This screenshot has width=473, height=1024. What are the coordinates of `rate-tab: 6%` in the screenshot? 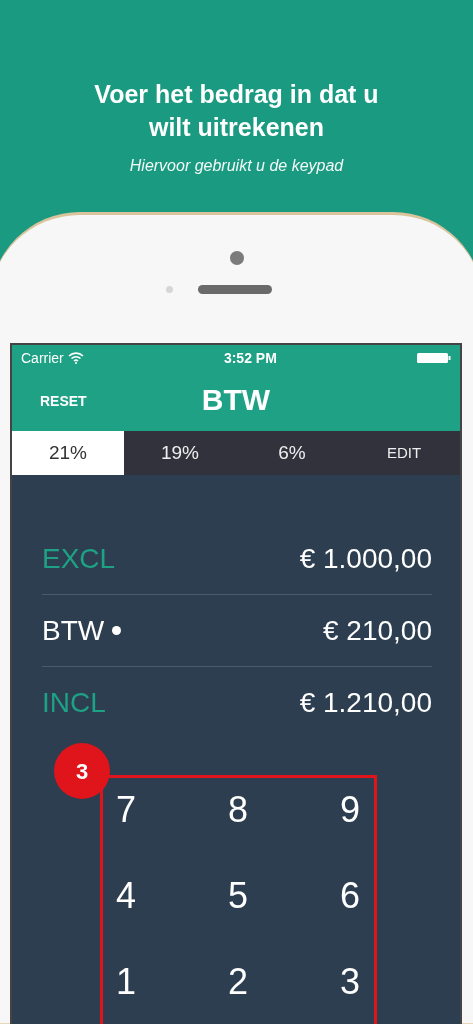 It's located at (292, 453).